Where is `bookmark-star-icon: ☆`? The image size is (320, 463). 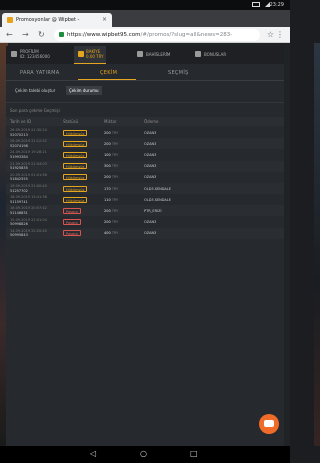
bookmark-star-icon: ☆ is located at coordinates (270, 34).